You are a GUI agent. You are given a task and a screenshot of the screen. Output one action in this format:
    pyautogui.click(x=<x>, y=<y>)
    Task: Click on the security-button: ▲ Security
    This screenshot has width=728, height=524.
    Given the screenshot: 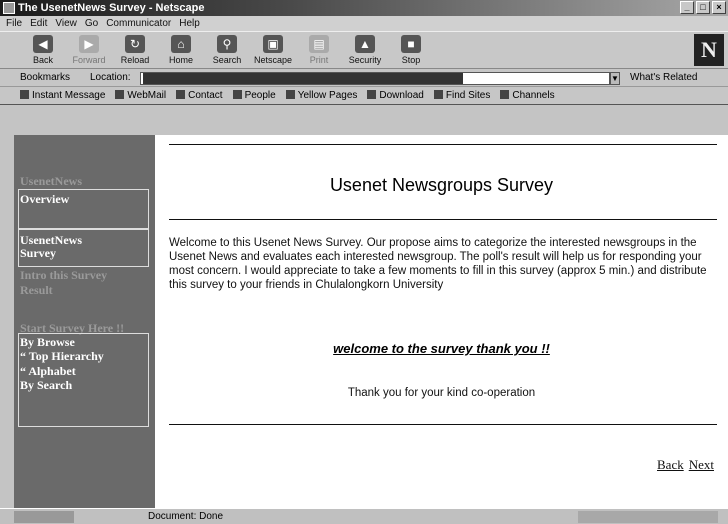 What is the action you would take?
    pyautogui.click(x=365, y=50)
    